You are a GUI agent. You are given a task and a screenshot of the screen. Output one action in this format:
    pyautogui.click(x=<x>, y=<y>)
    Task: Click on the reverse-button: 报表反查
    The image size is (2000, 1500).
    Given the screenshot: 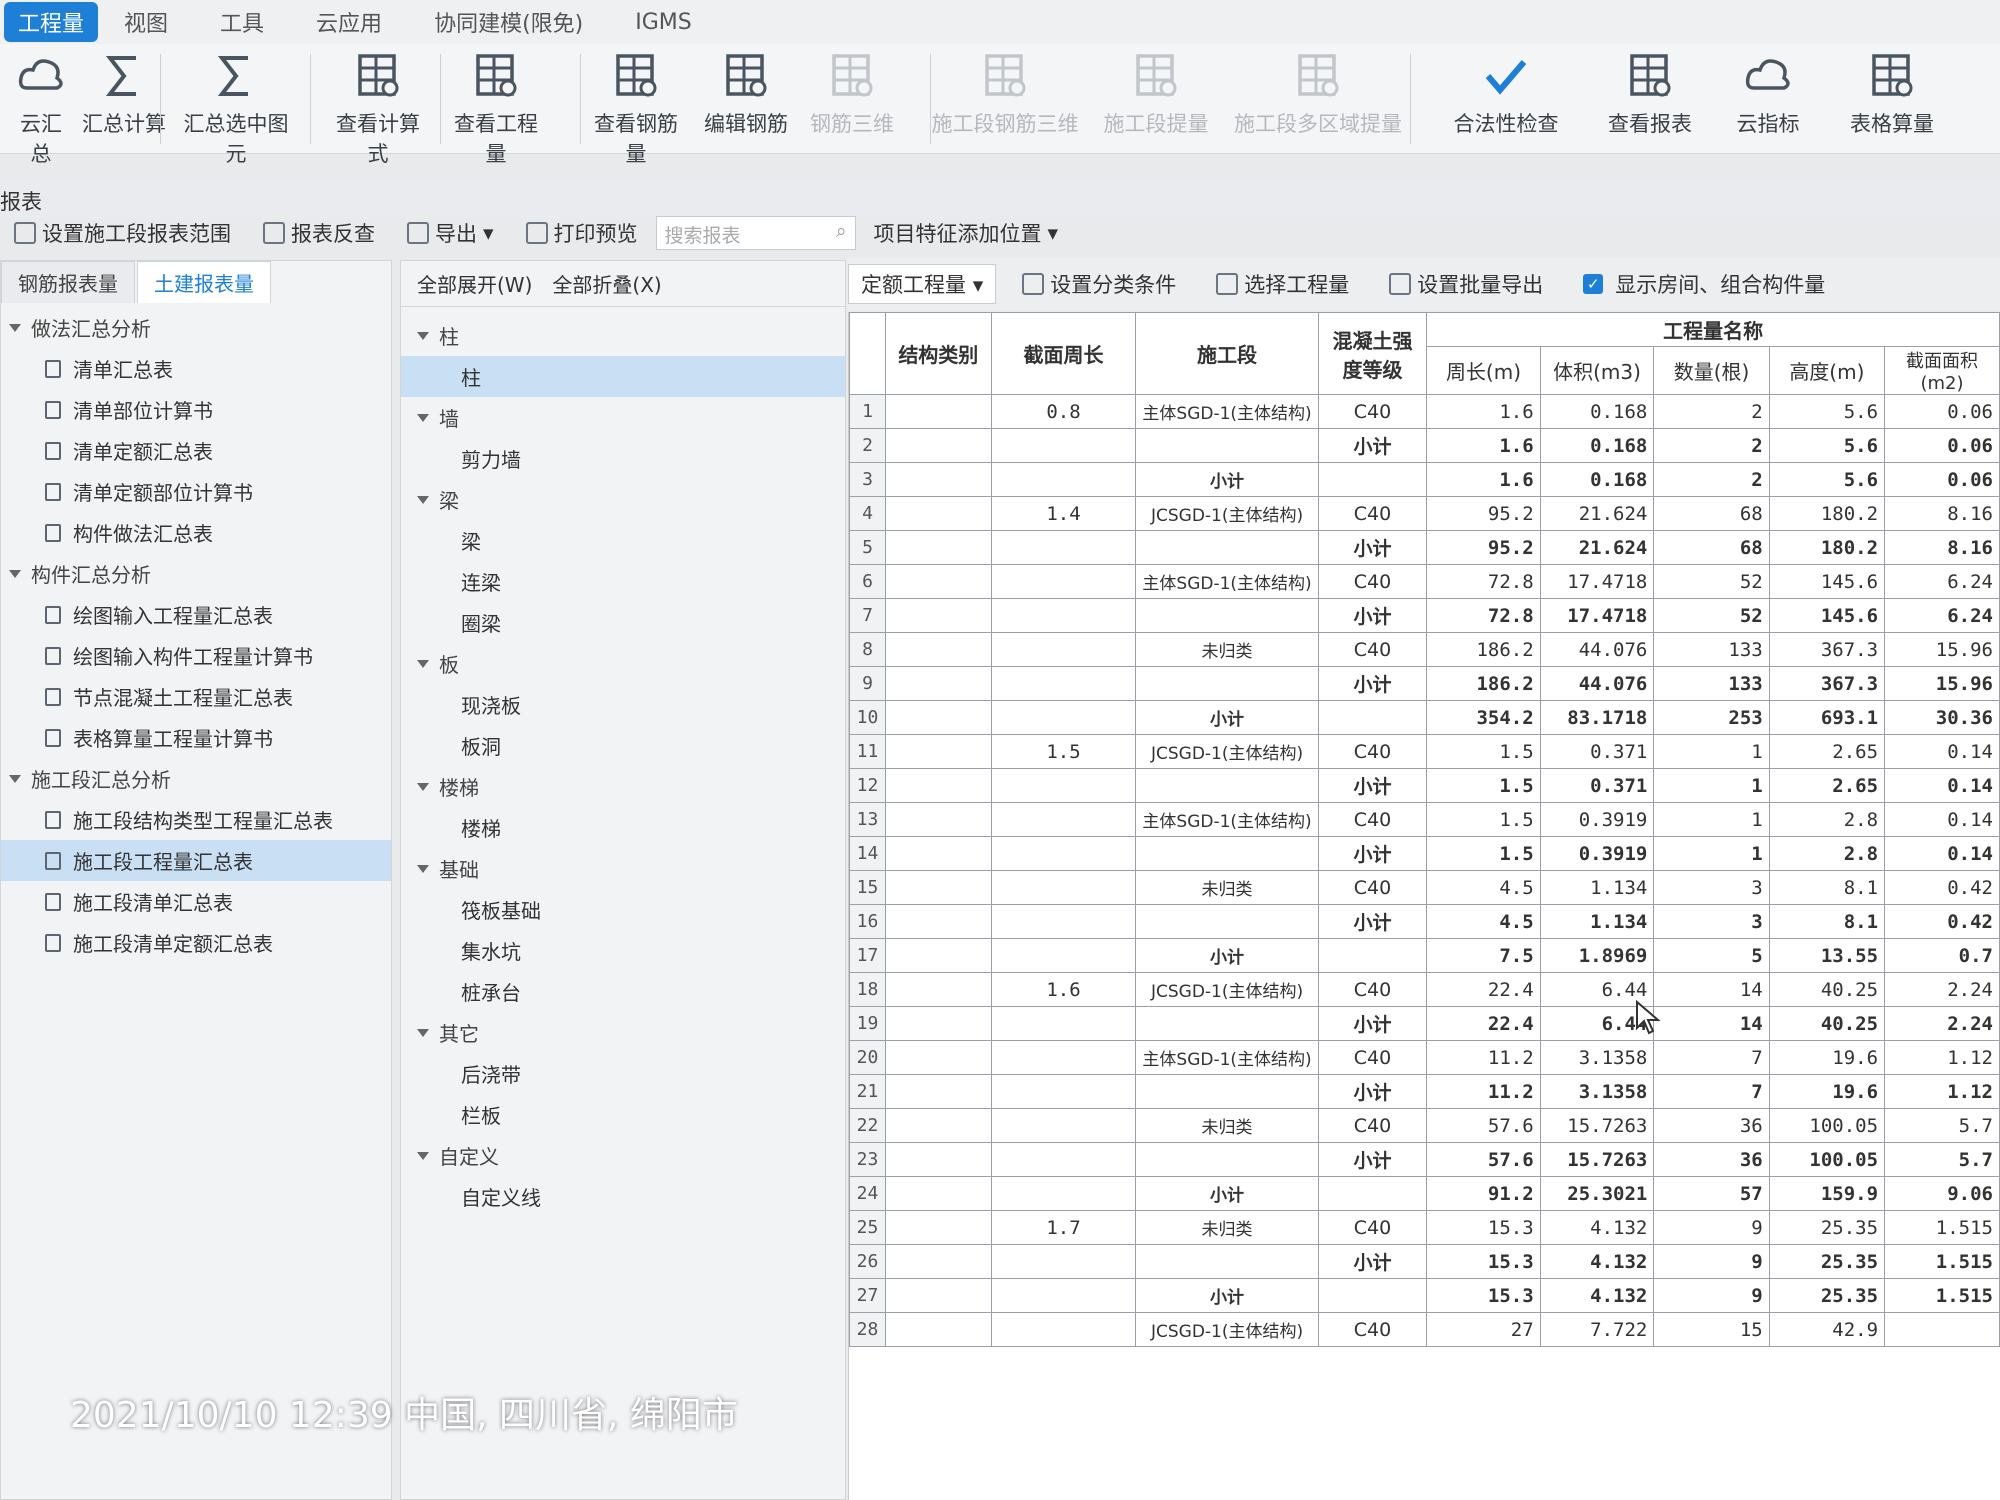 What is the action you would take?
    pyautogui.click(x=319, y=233)
    